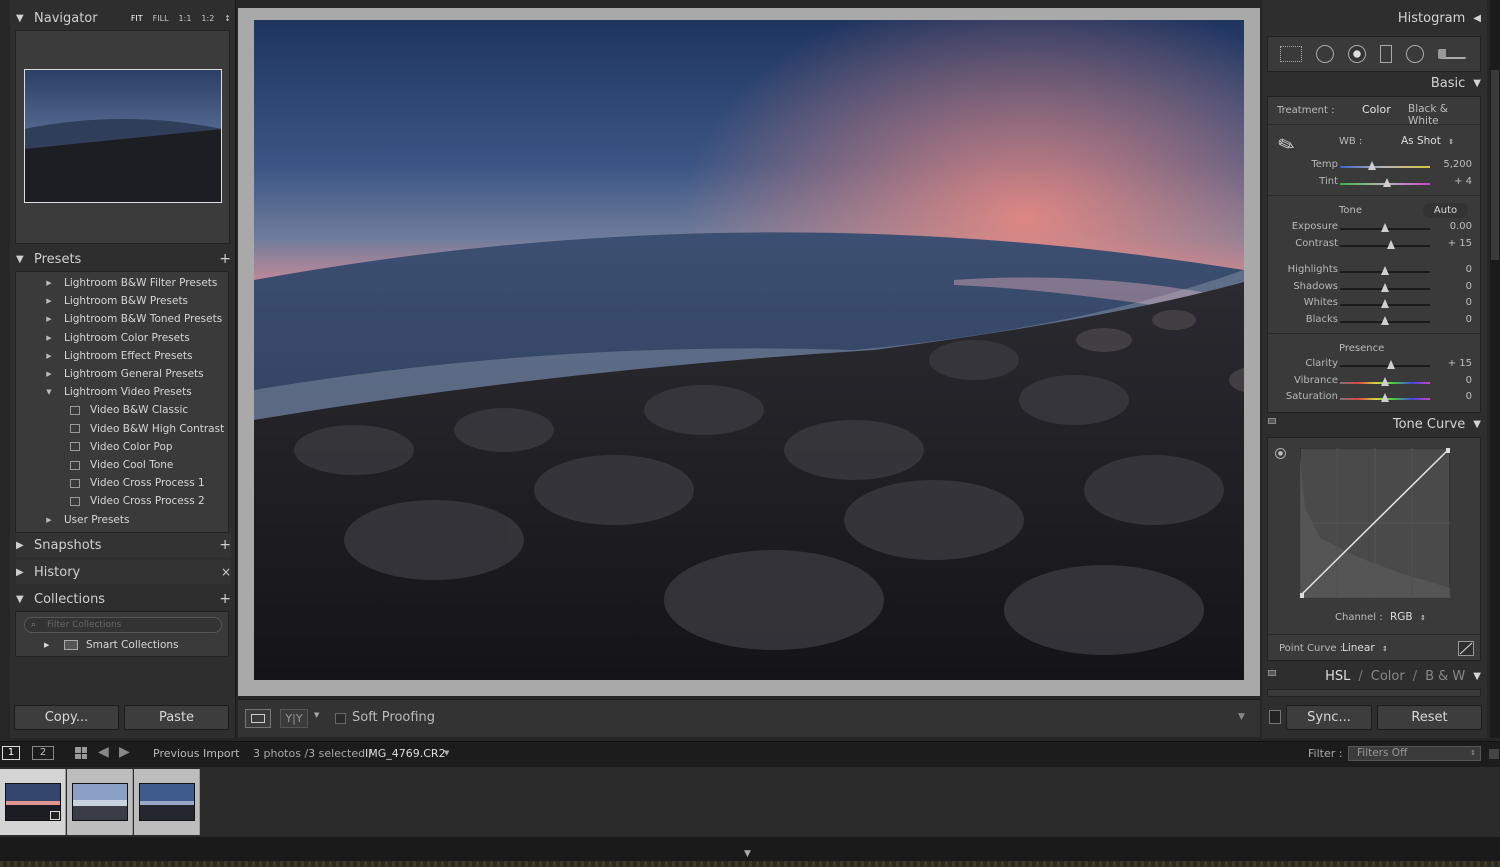 The width and height of the screenshot is (1500, 867). I want to click on preset-folder: ▶ Lightroom B&W Presets, so click(115, 301).